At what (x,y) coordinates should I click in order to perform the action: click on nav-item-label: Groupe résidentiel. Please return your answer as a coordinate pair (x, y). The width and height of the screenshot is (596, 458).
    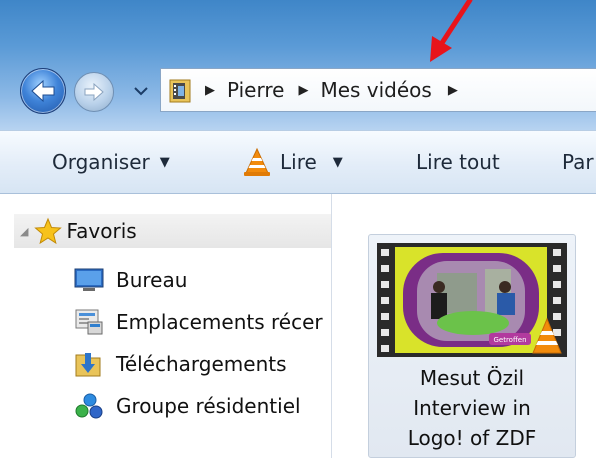
    Looking at the image, I should click on (208, 406).